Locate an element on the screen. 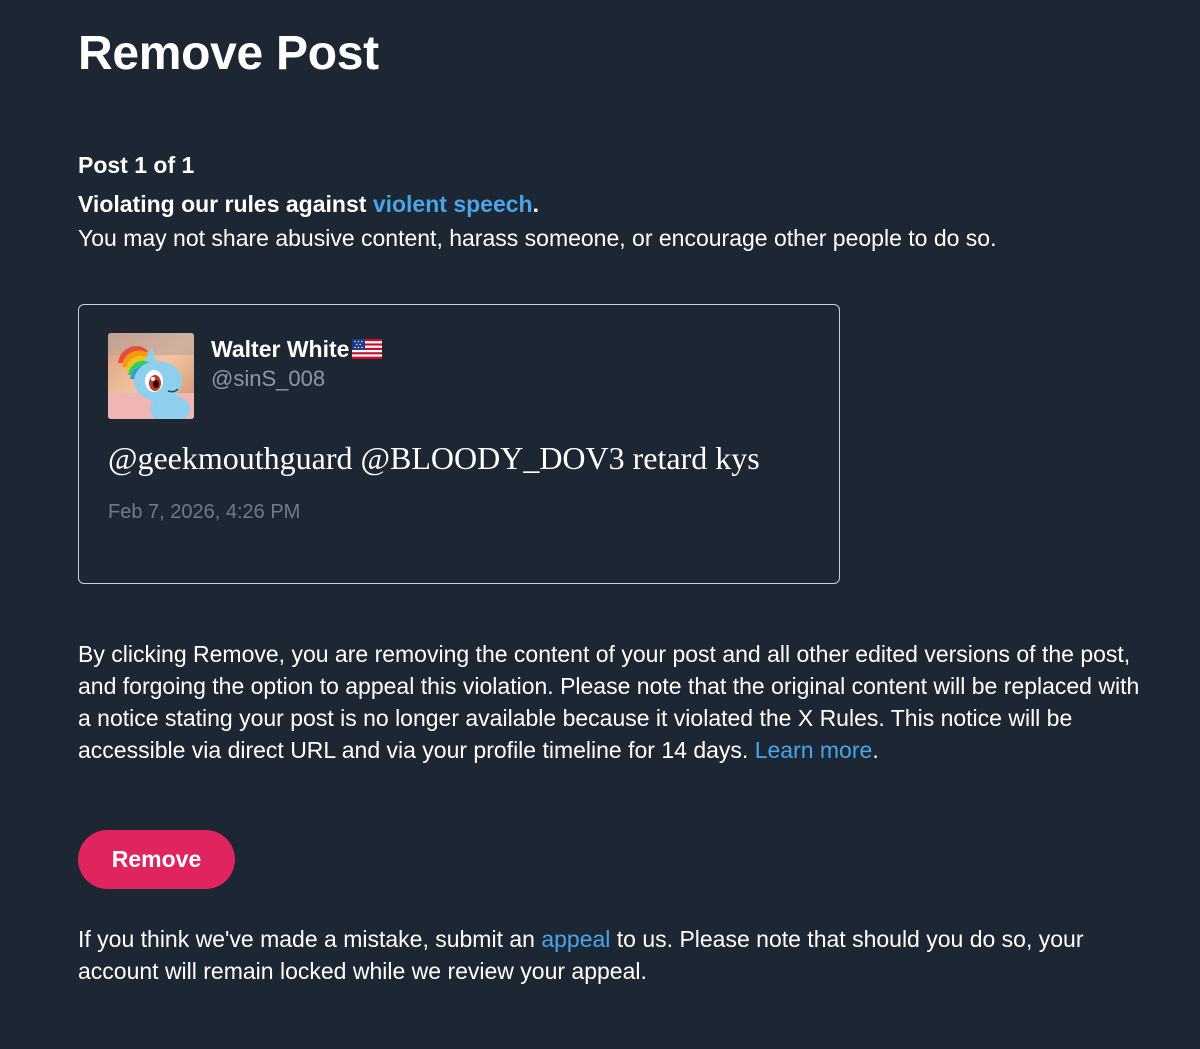 This screenshot has width=1200, height=1049. post-counter: Post 1 of 1 is located at coordinates (136, 165).